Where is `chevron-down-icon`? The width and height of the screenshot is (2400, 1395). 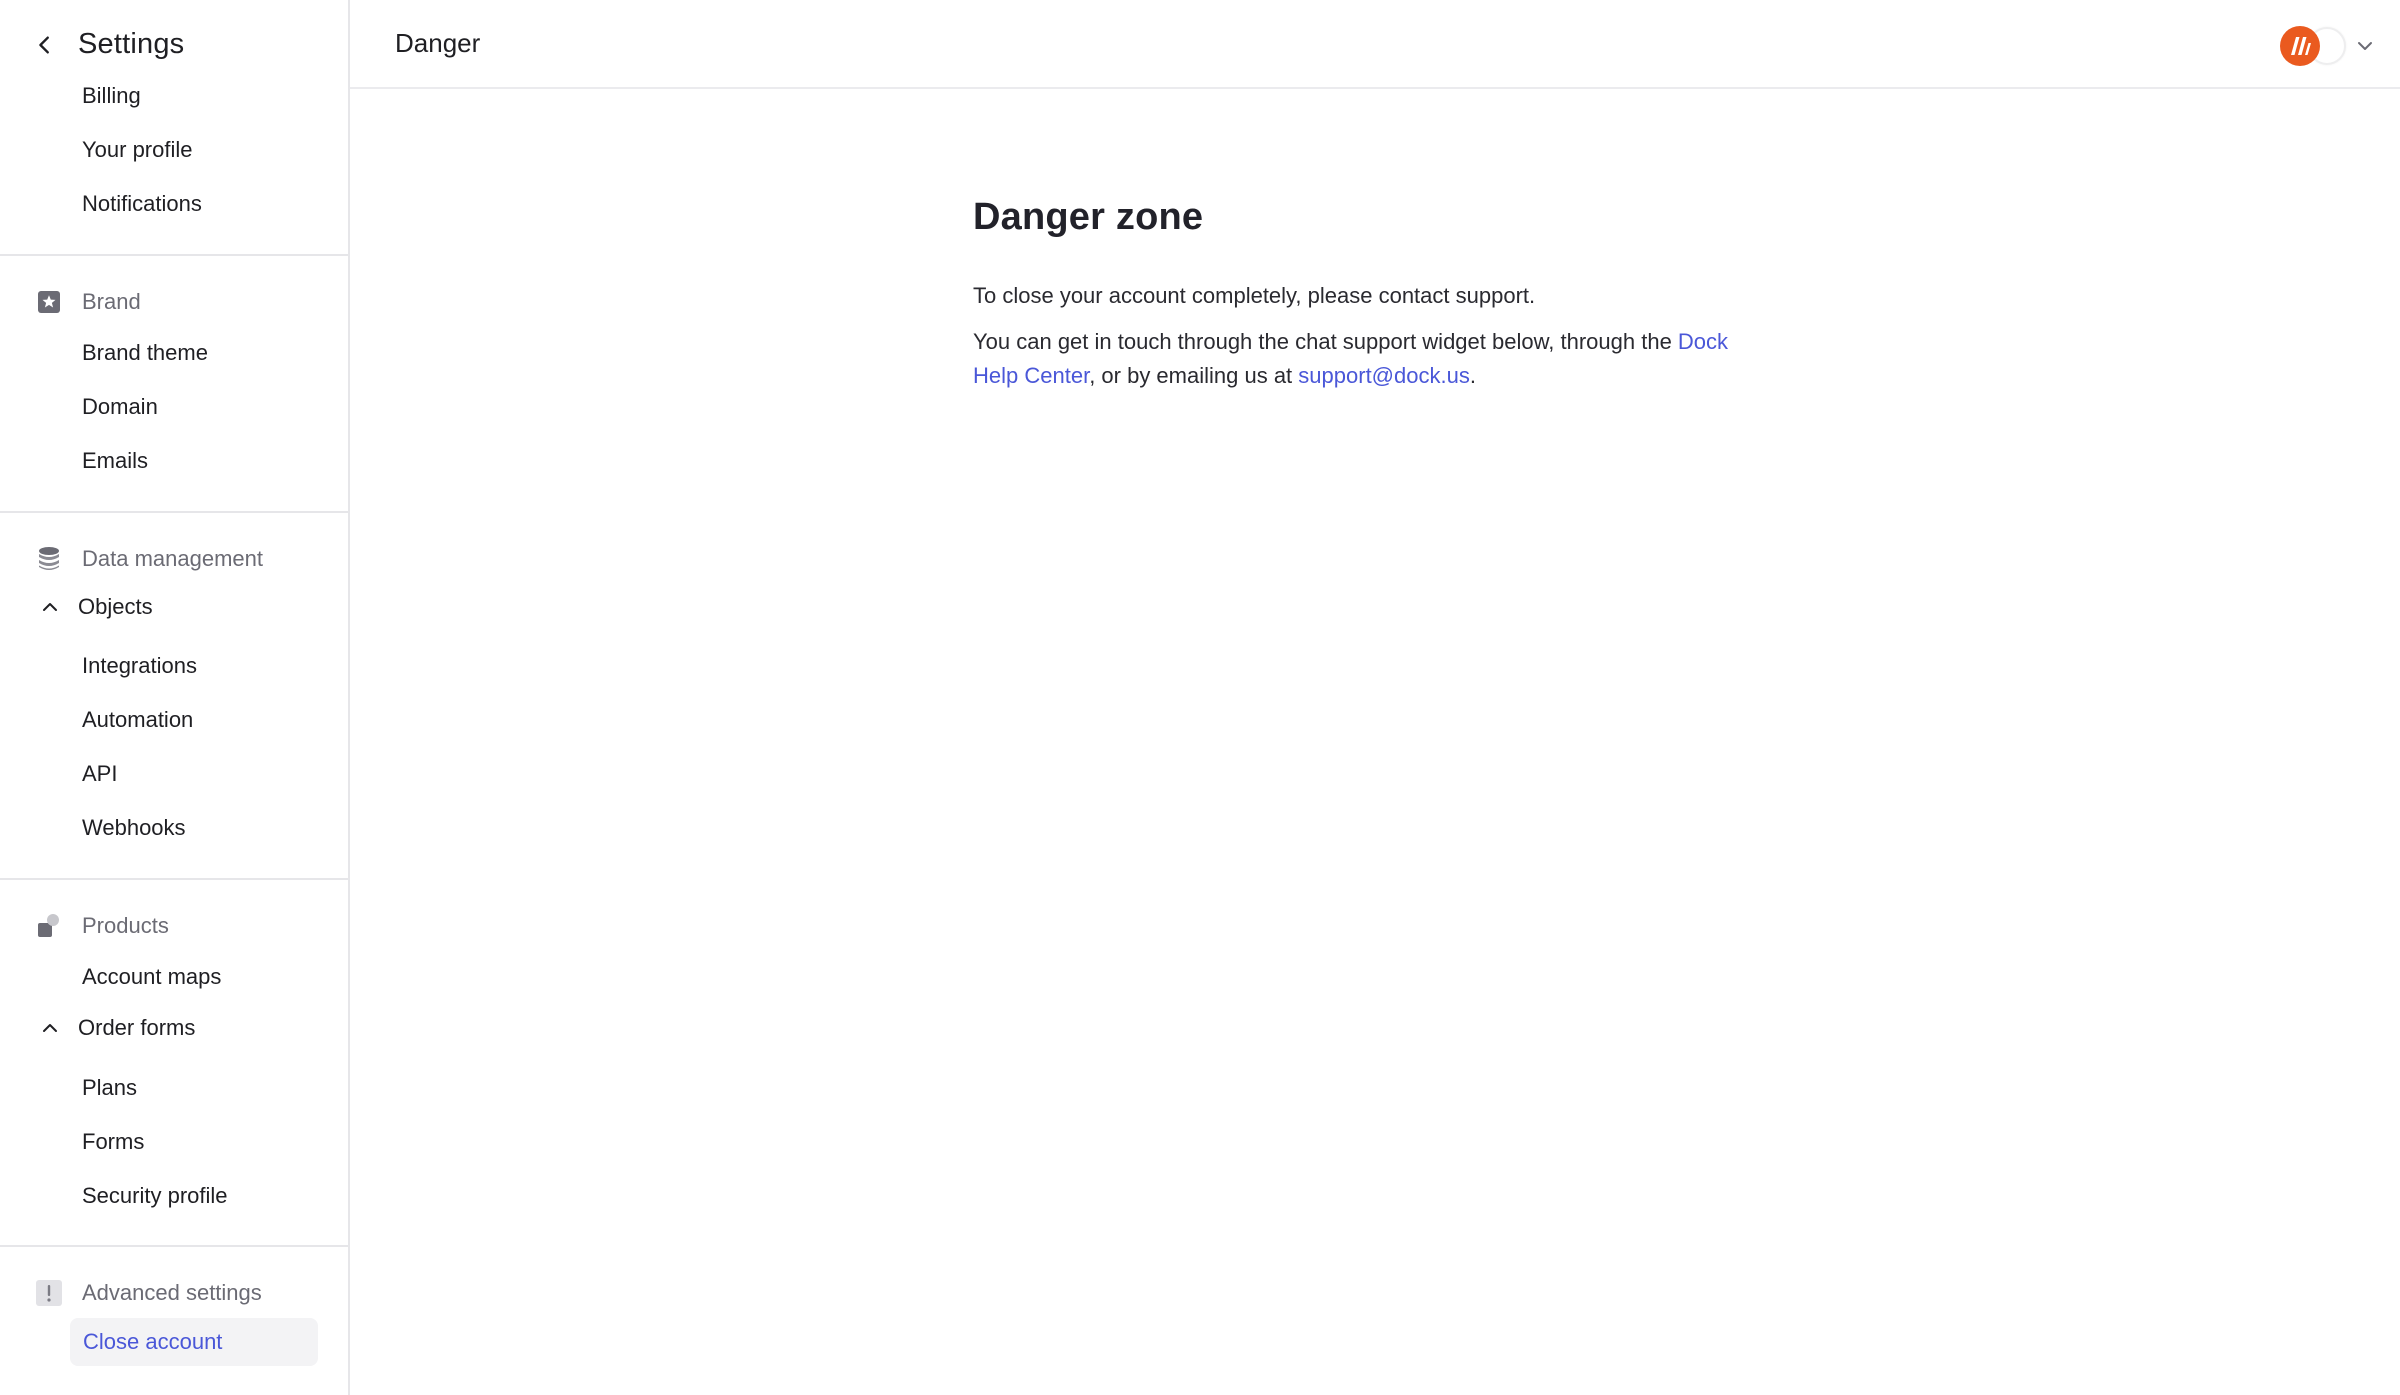
chevron-down-icon is located at coordinates (2365, 46).